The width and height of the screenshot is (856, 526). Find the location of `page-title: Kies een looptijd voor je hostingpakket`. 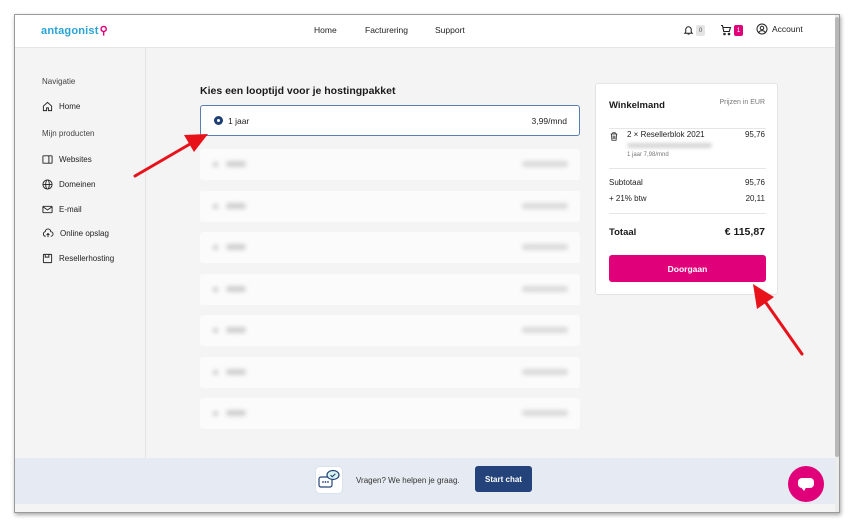

page-title: Kies een looptijd voor je hostingpakket is located at coordinates (298, 91).